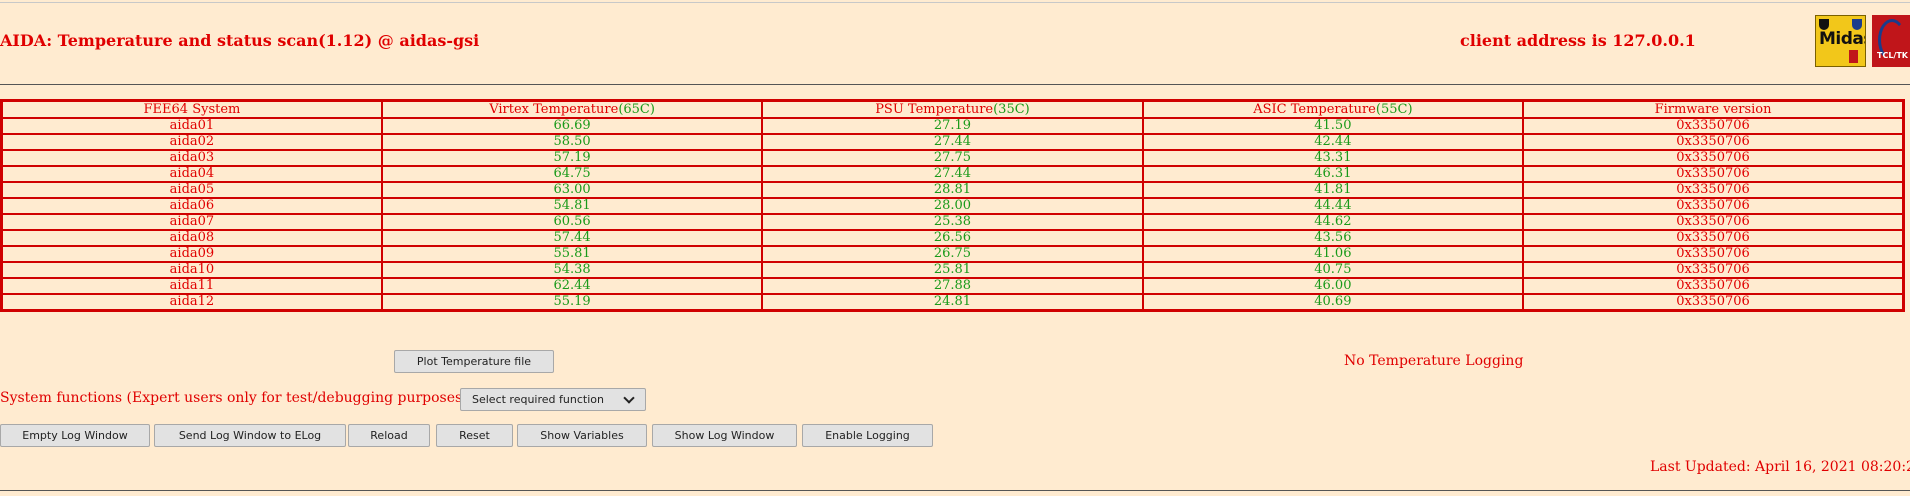  What do you see at coordinates (474, 435) in the screenshot?
I see `reset-button: Reset` at bounding box center [474, 435].